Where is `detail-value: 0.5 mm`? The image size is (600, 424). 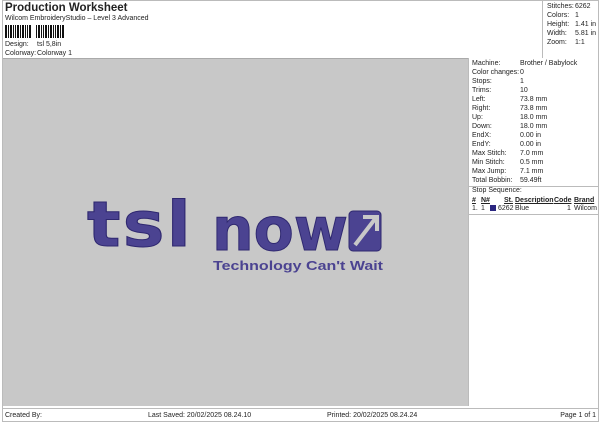
detail-value: 0.5 mm is located at coordinates (532, 162).